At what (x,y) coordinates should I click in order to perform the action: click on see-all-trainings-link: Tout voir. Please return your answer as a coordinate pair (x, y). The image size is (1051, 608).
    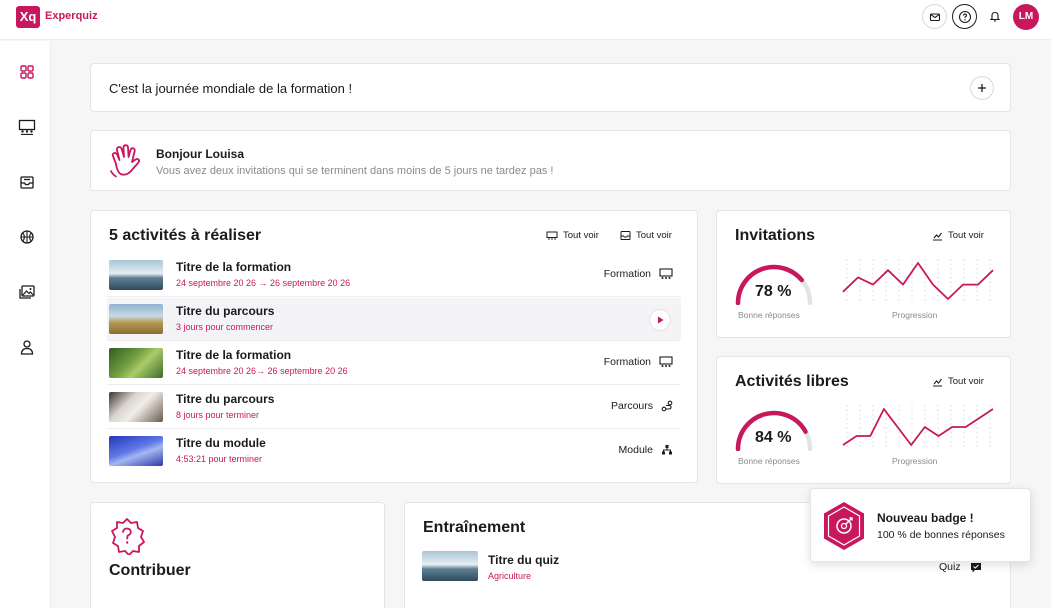
    Looking at the image, I should click on (572, 235).